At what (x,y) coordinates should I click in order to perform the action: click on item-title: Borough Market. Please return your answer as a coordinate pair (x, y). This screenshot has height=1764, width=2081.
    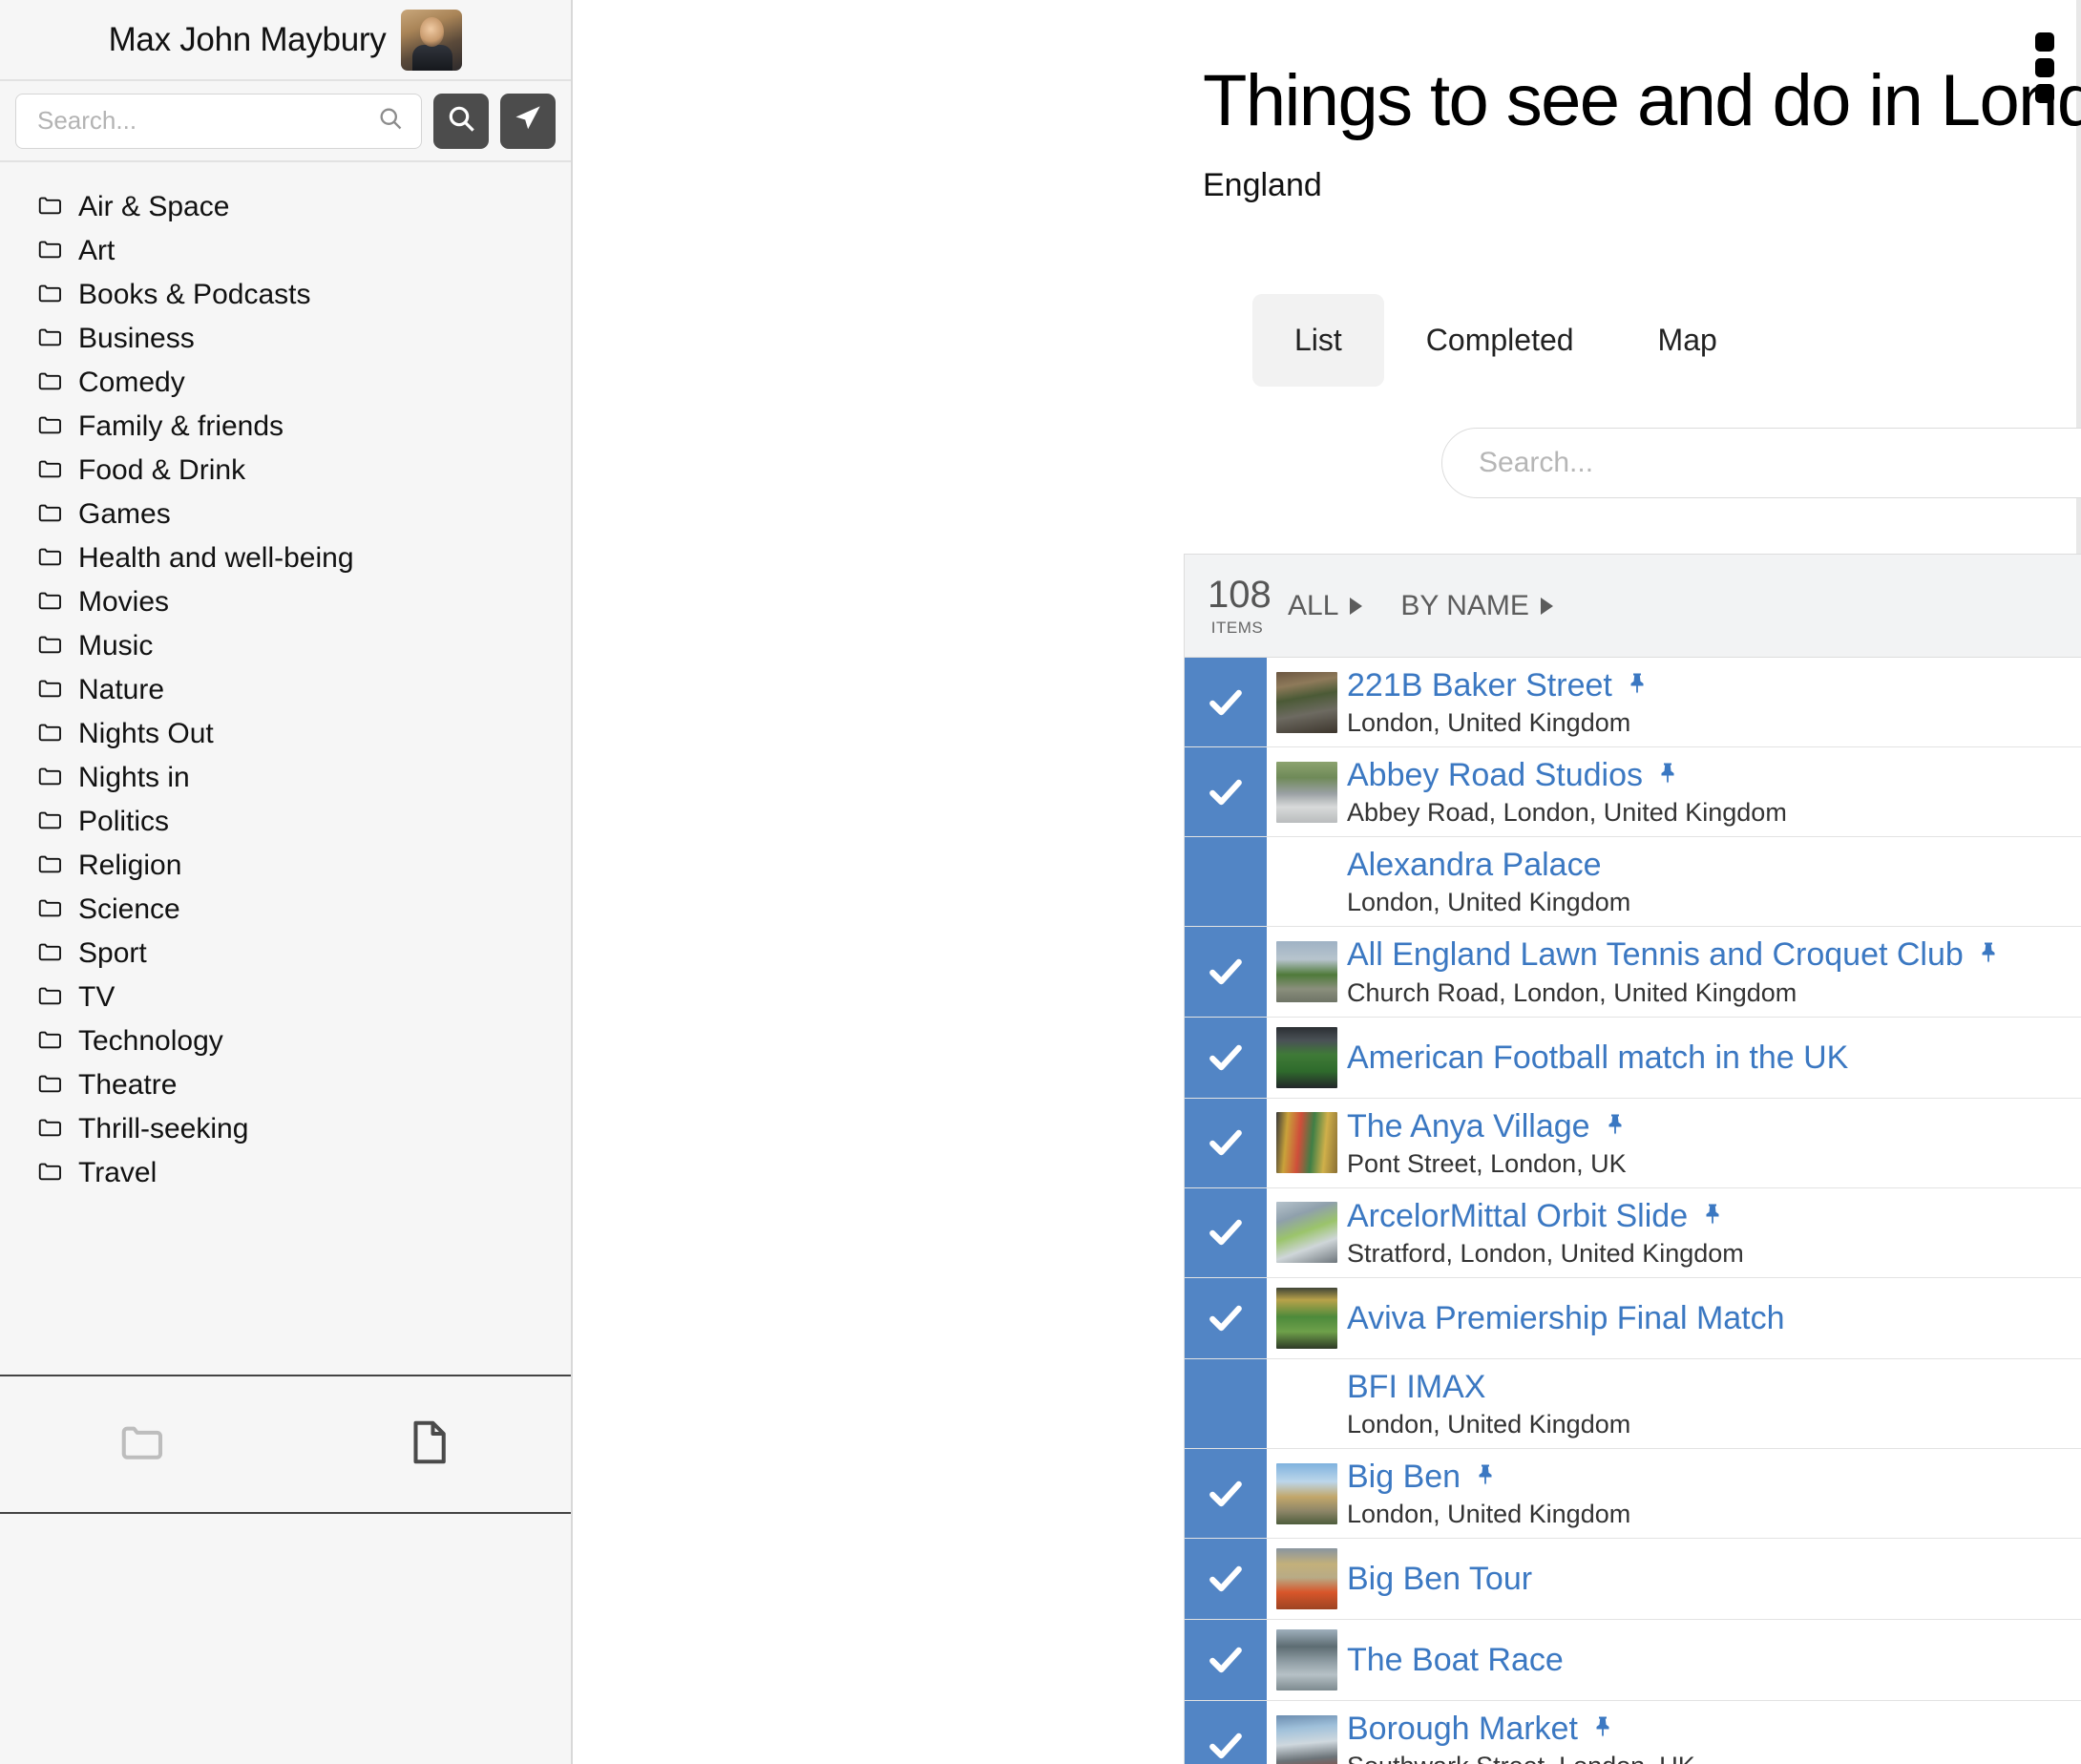
    Looking at the image, I should click on (1521, 1729).